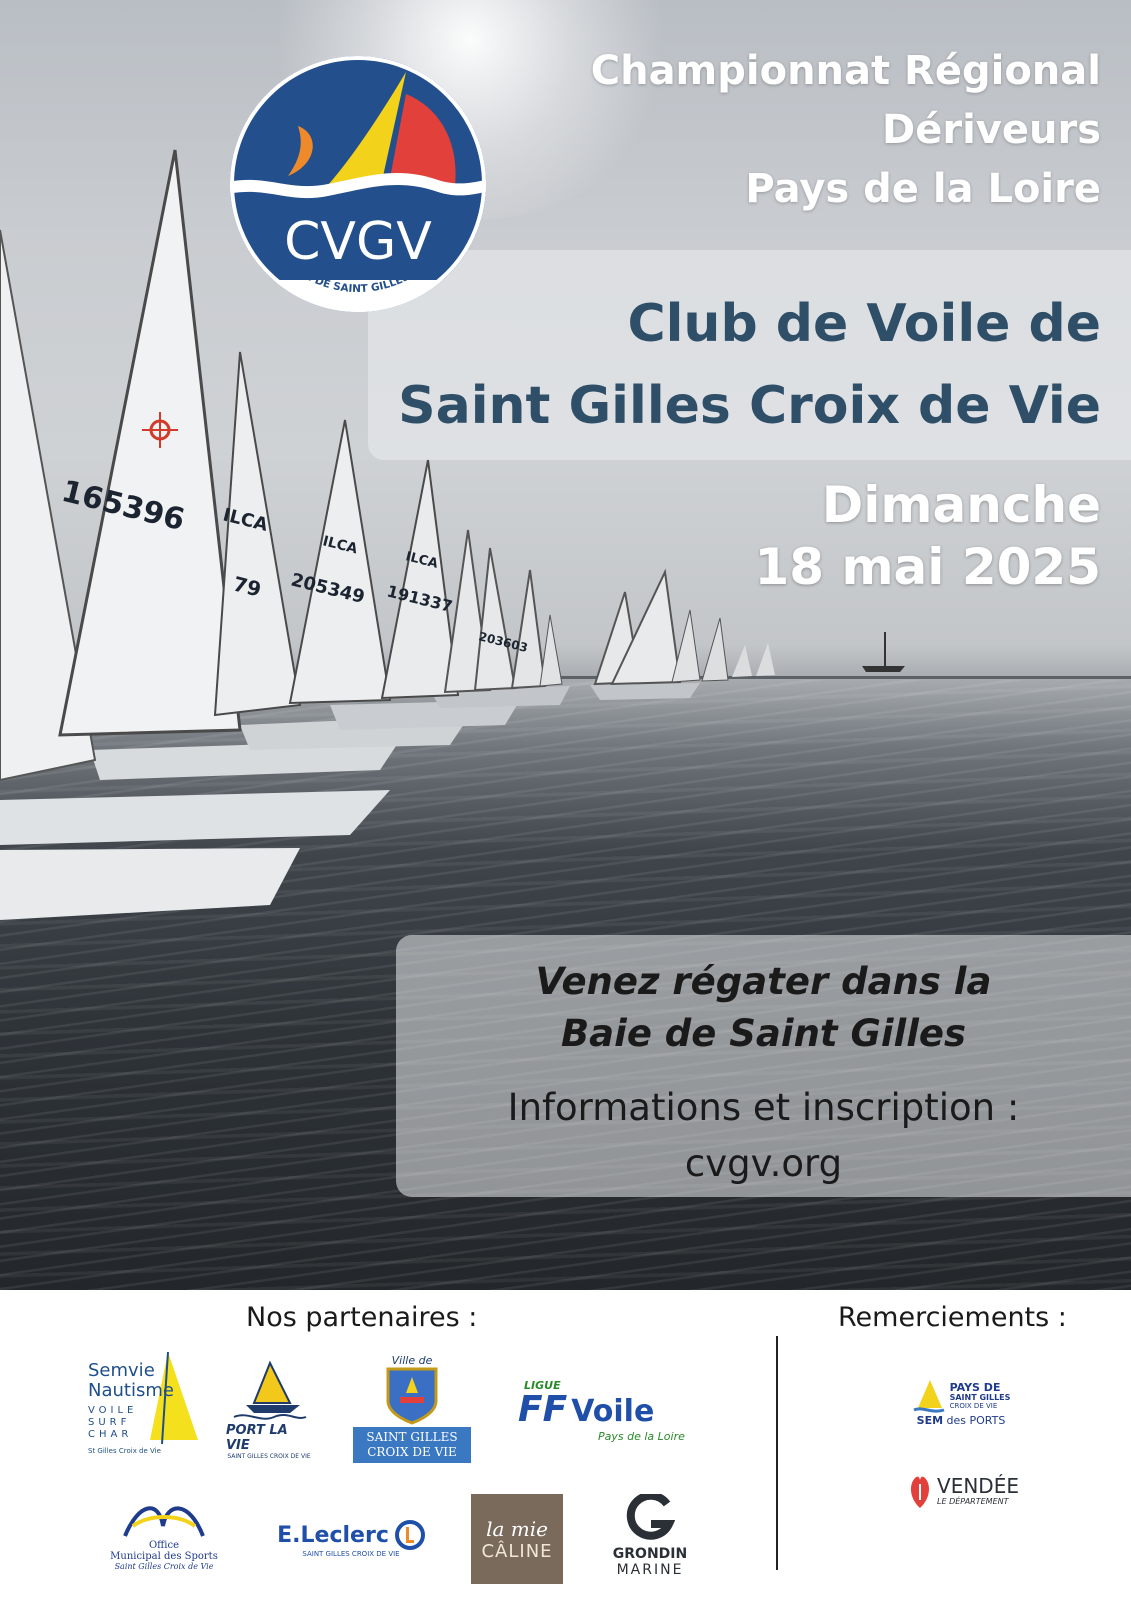 This screenshot has height=1600, width=1131. I want to click on port-la-vie-logo: PORT LA VIE SAINT GILLES CROIX DE VIE, so click(269, 1409).